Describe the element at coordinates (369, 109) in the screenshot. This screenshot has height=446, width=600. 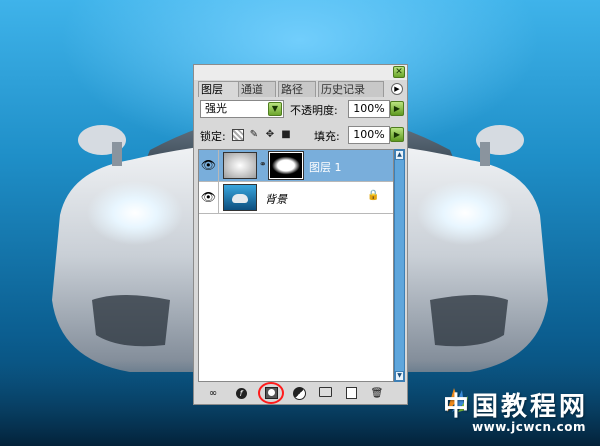
I see `opacity-input: 100%` at that location.